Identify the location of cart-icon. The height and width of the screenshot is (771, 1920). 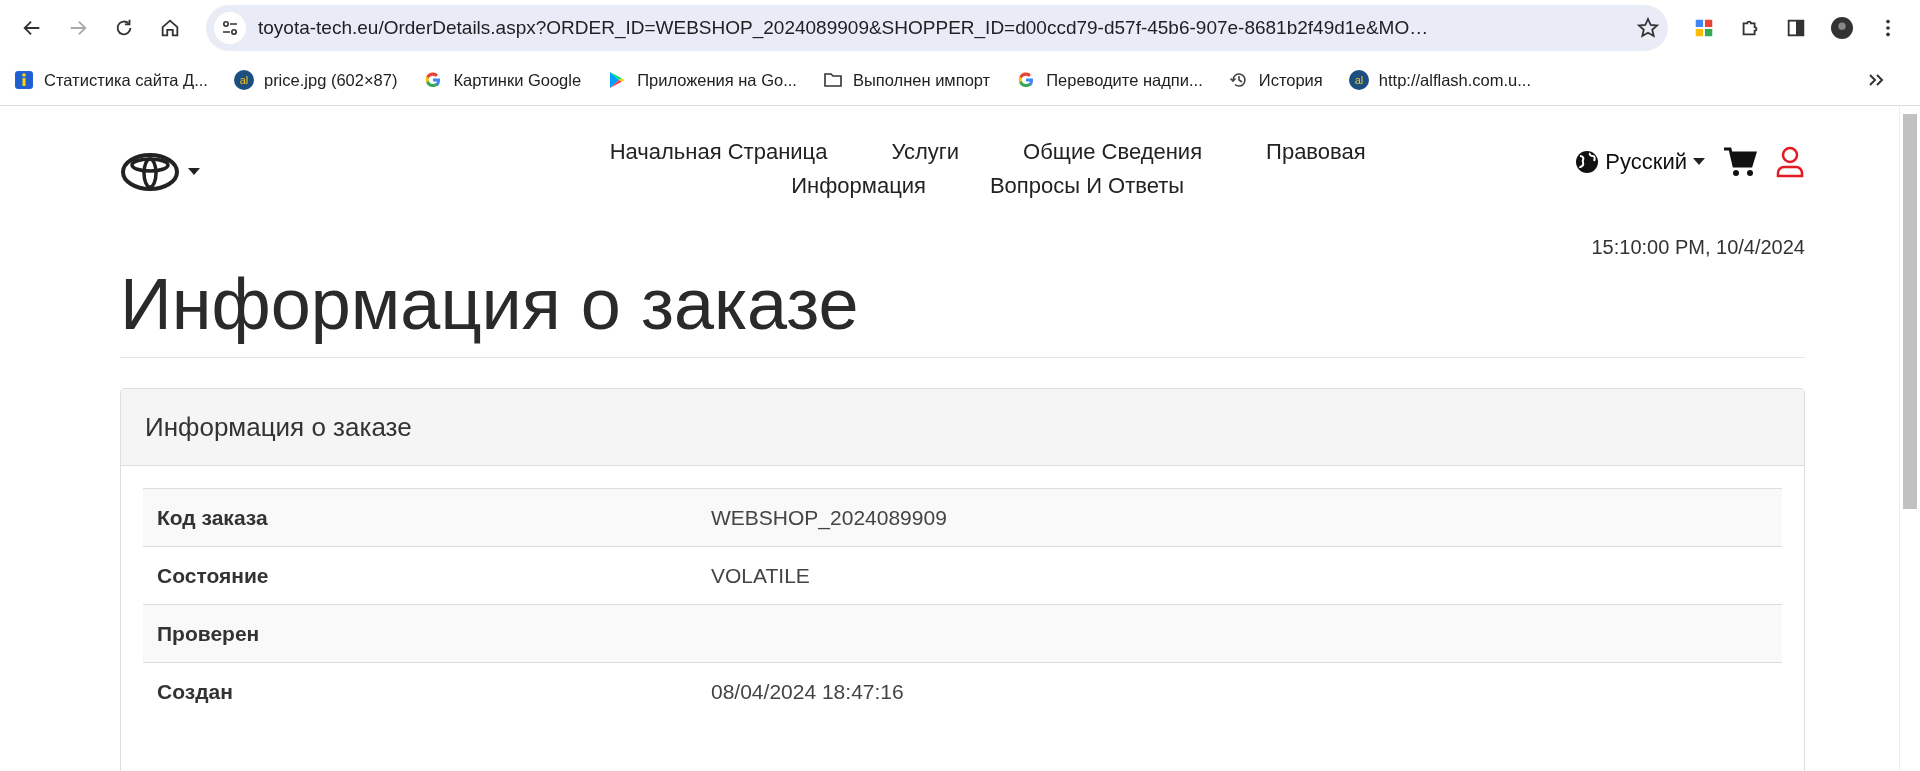
(1740, 162).